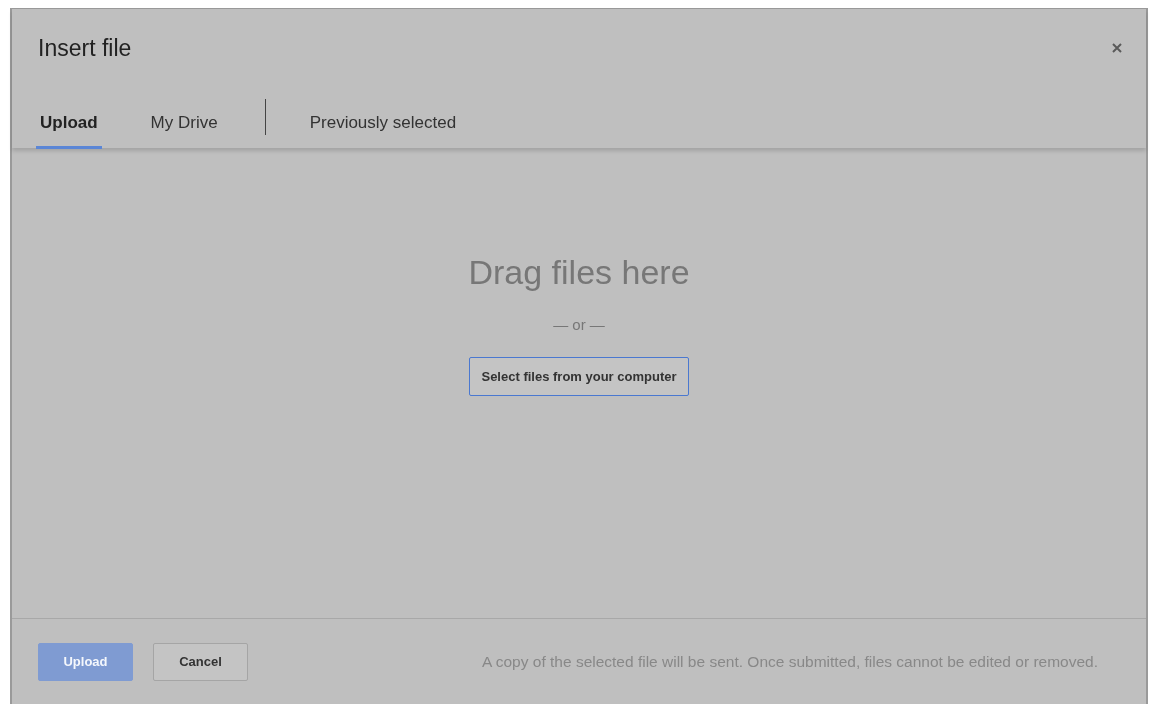 The height and width of the screenshot is (704, 1152). What do you see at coordinates (579, 376) in the screenshot?
I see `select-files-button: Select files from your computer` at bounding box center [579, 376].